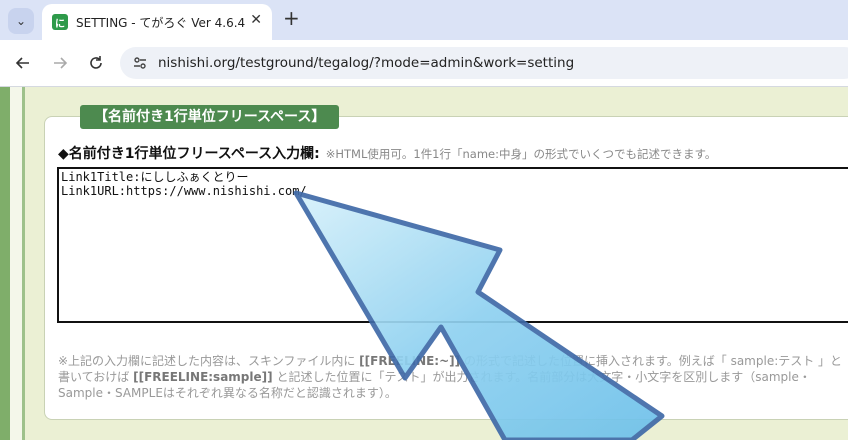 This screenshot has height=440, width=848. What do you see at coordinates (424, 20) in the screenshot?
I see `tab-strip: ⌄ に SETTING - てがろぐ Ver 4.6.4 ✕ +` at bounding box center [424, 20].